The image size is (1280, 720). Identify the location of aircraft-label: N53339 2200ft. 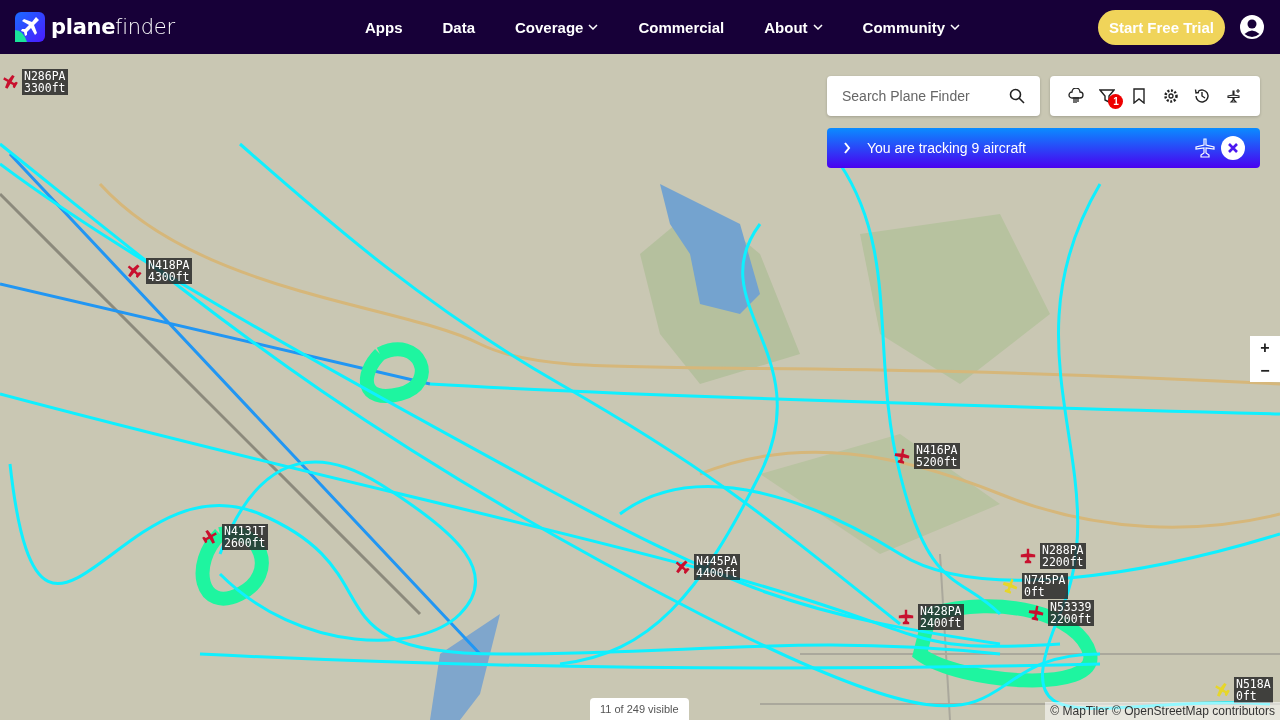
(1071, 613).